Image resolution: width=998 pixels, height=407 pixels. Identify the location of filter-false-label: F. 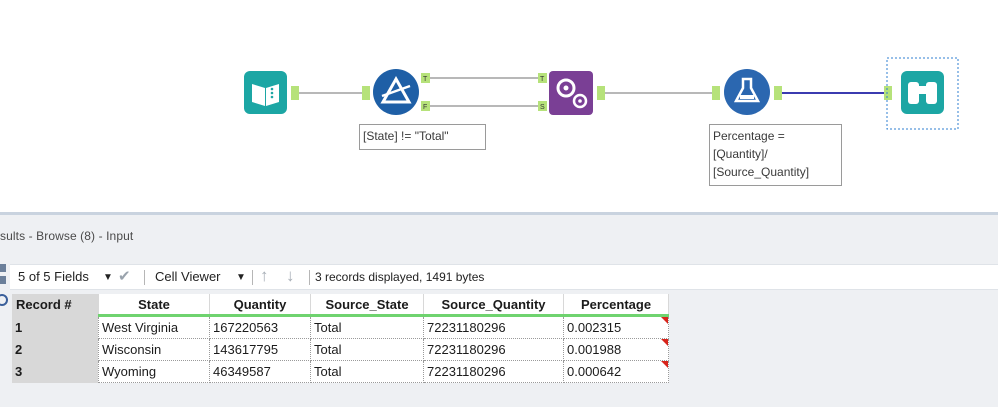
(425, 107).